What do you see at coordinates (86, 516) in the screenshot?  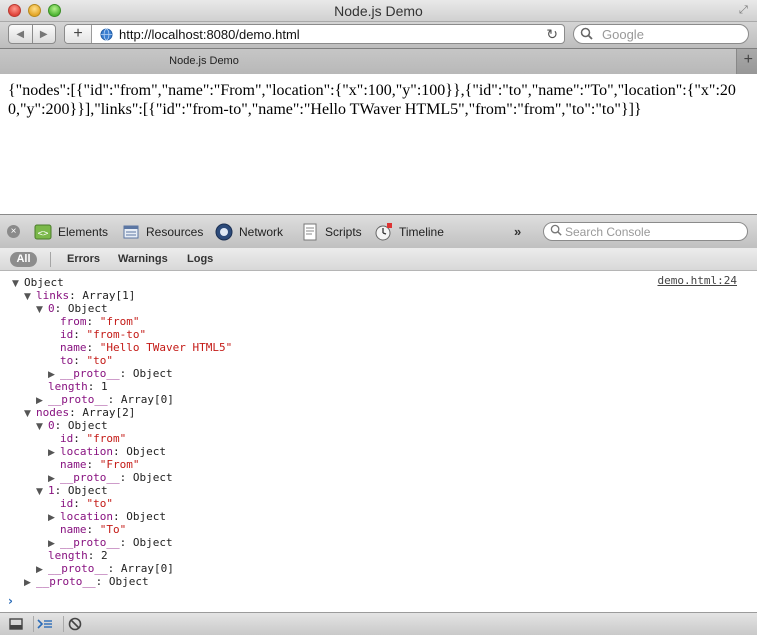 I see `property-key: location` at bounding box center [86, 516].